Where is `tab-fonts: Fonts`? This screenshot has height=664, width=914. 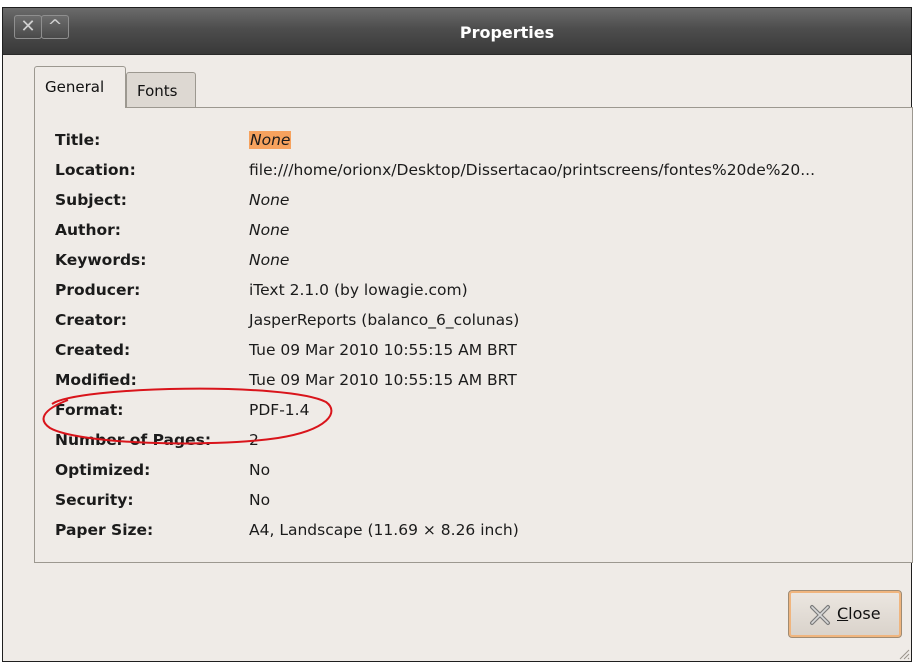 tab-fonts: Fonts is located at coordinates (161, 90).